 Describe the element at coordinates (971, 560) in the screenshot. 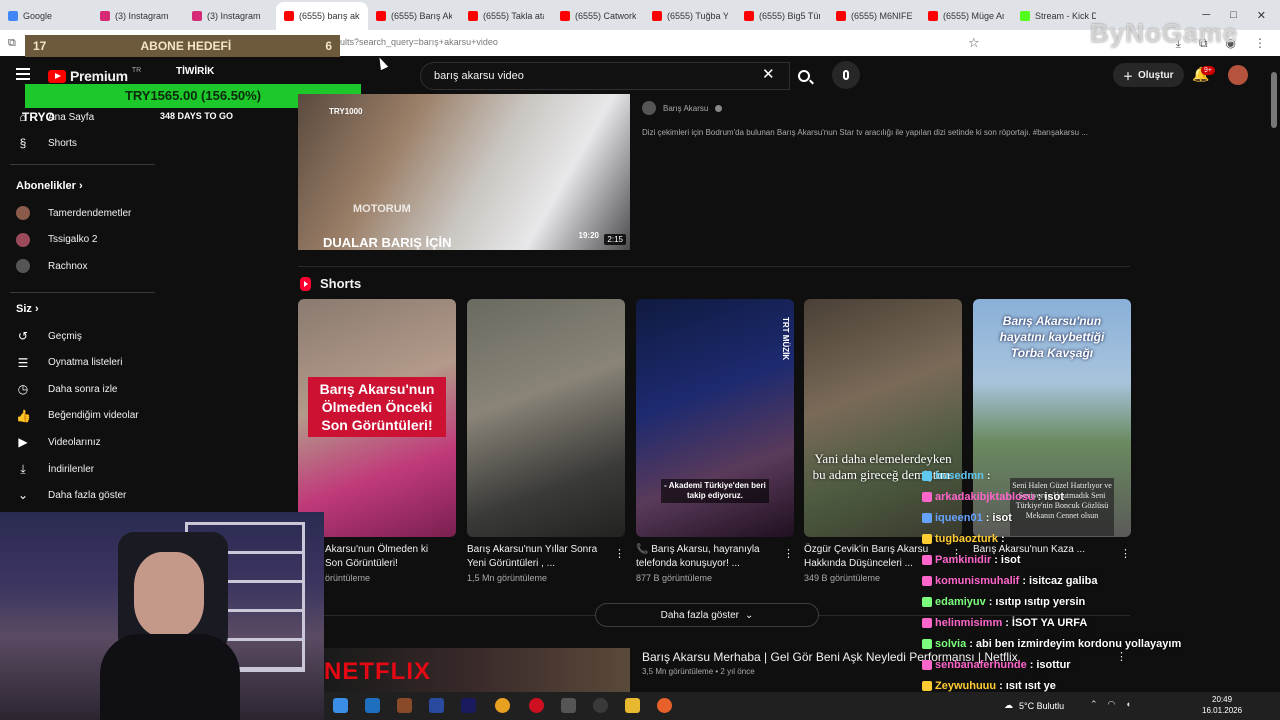

I see `chat-message: Pamkinidir : isot` at that location.